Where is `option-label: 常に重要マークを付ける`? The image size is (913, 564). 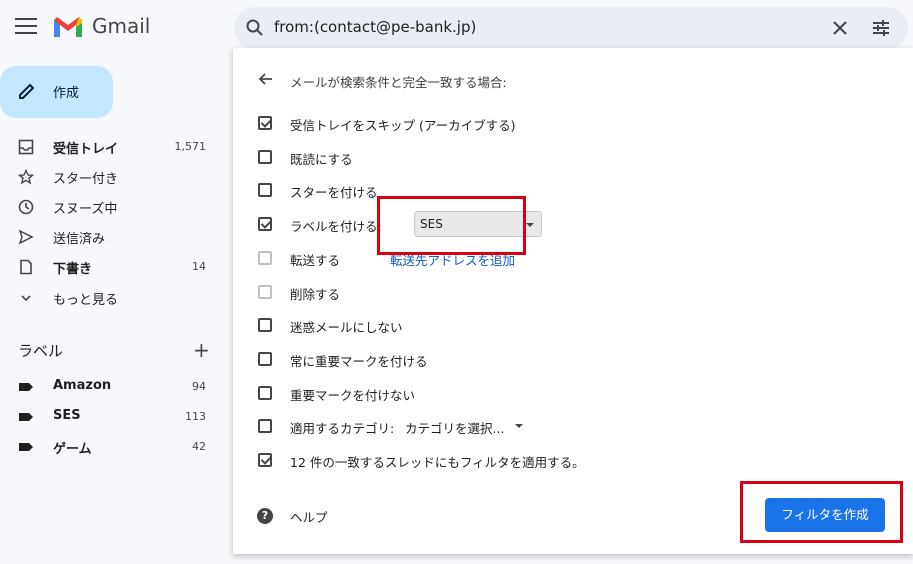 option-label: 常に重要マークを付ける is located at coordinates (359, 361).